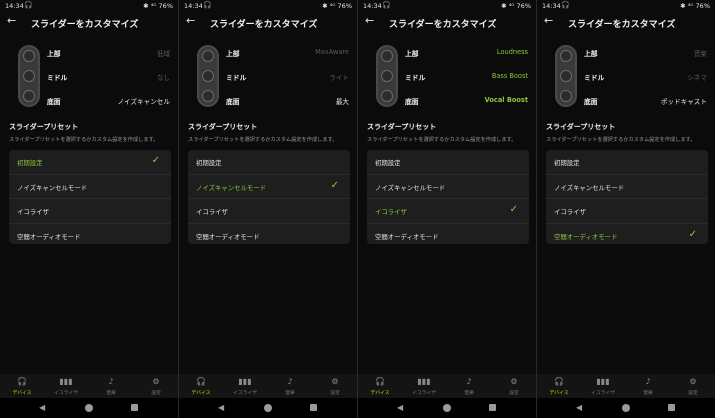 Image resolution: width=715 pixels, height=418 pixels. I want to click on slider-row-top: 上部 MaxAware, so click(287, 56).